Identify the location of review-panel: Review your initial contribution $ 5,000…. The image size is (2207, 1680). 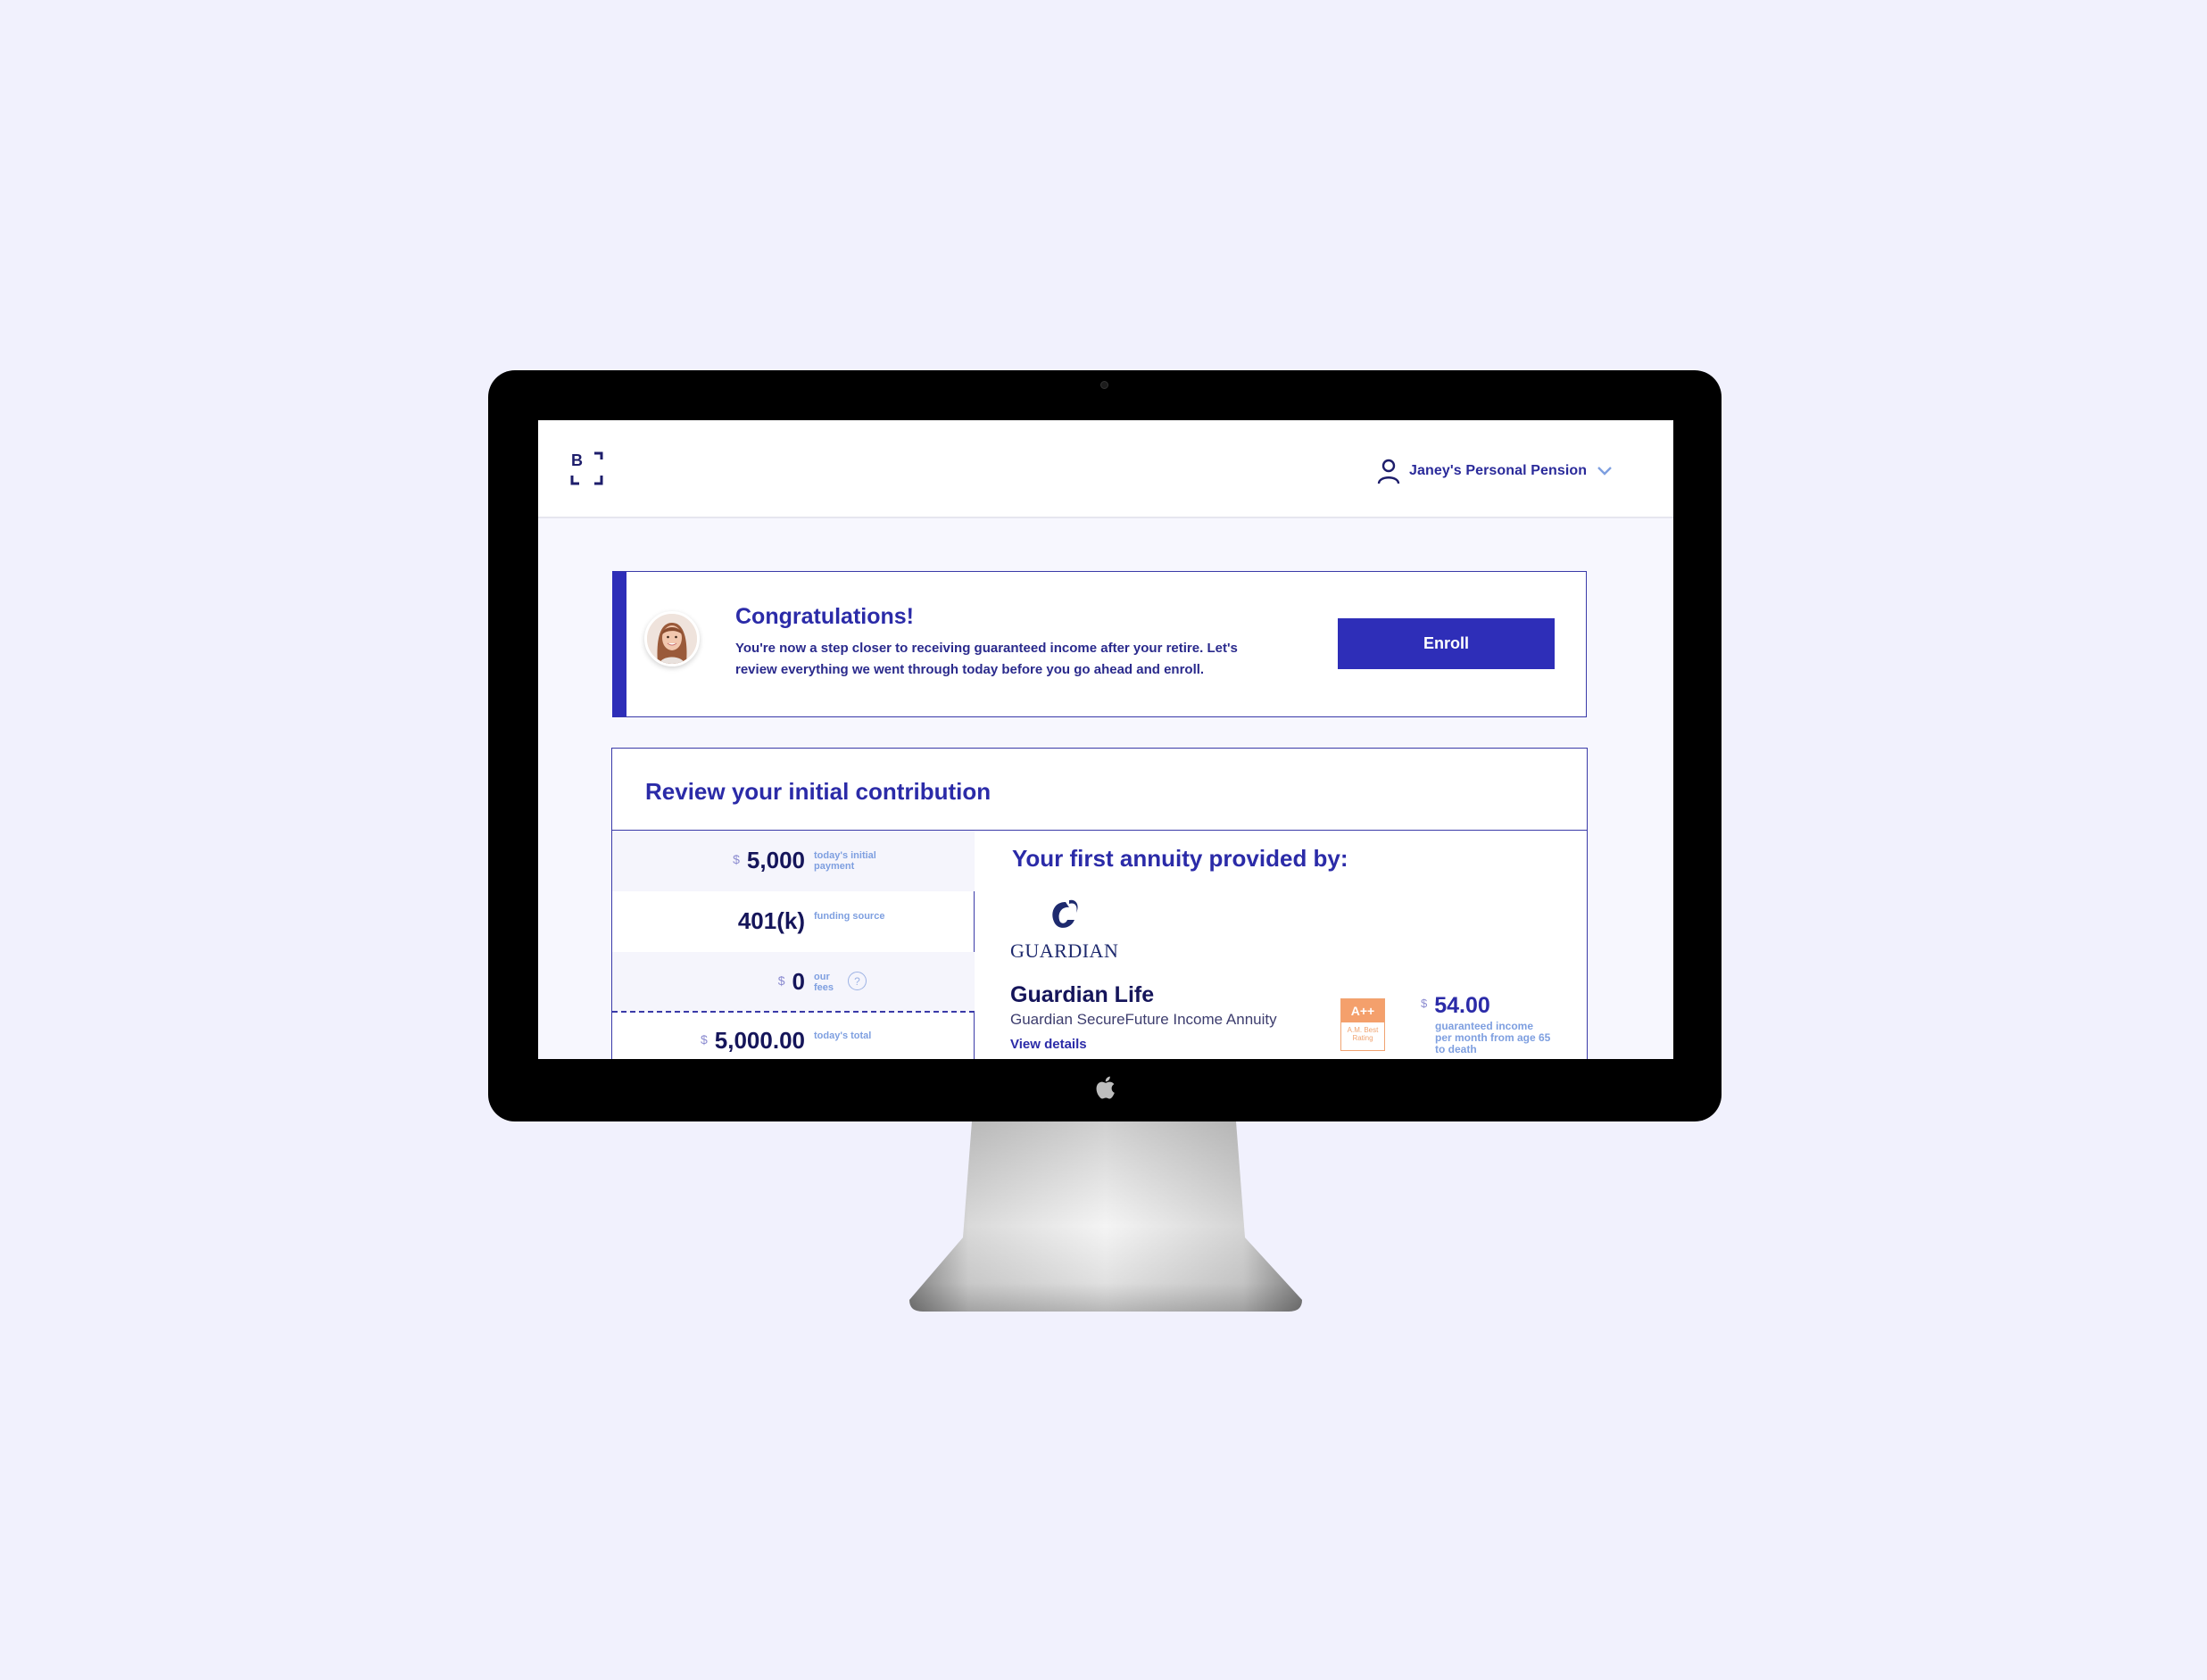
(1099, 903).